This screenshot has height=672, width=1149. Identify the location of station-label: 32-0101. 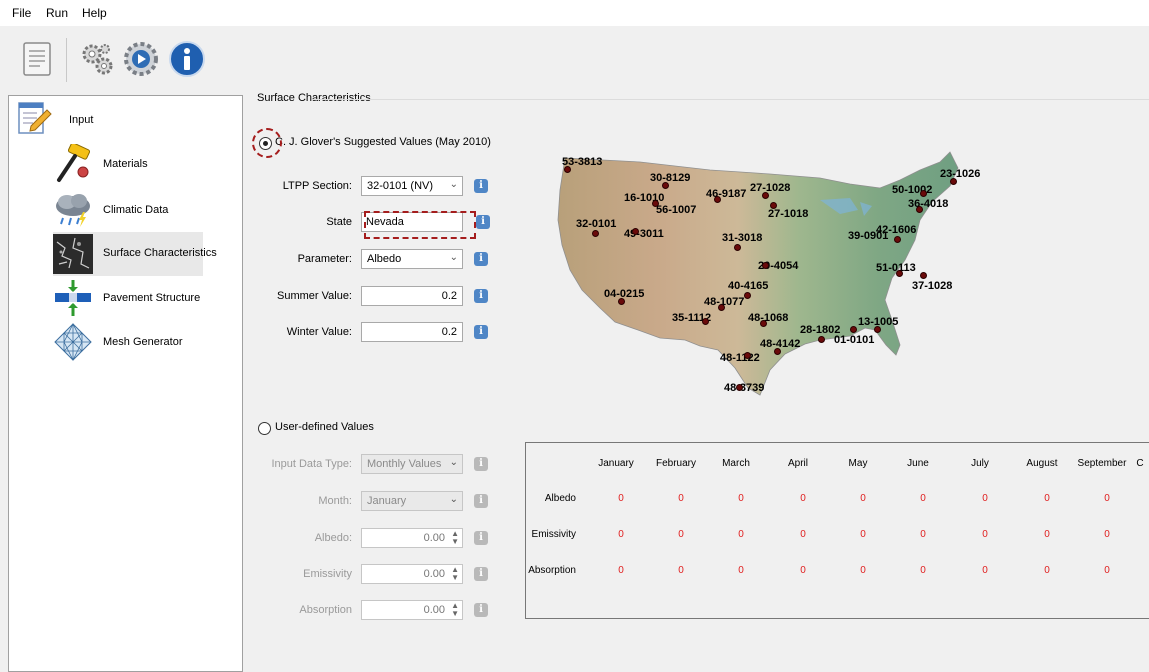
(596, 224).